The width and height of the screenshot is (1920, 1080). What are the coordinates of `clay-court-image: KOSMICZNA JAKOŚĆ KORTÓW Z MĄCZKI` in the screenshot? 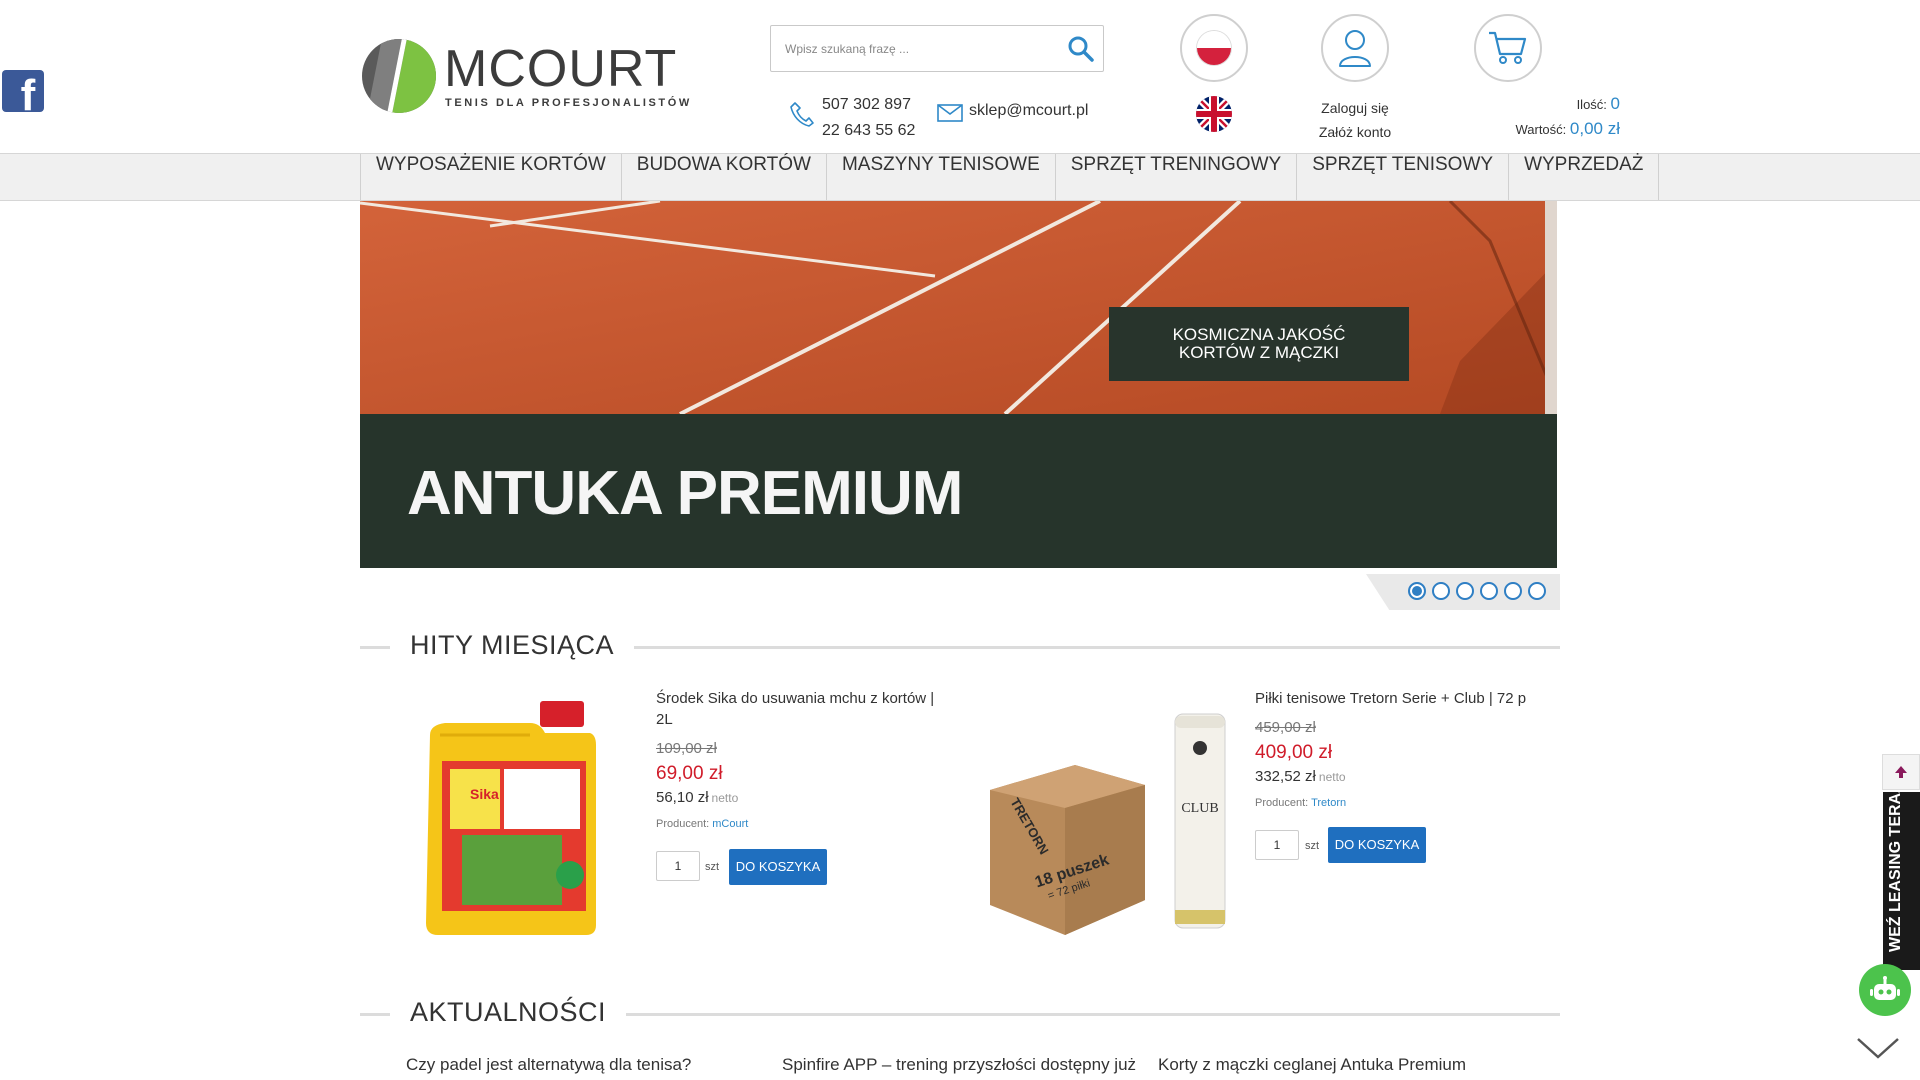 It's located at (958, 307).